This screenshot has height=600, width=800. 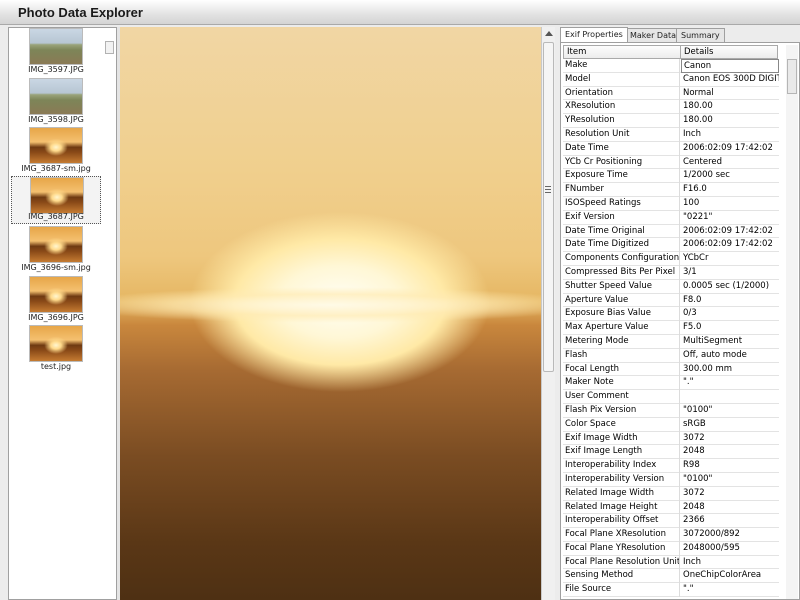 I want to click on thumbnail-item: IMG_3696-sm.jpg, so click(x=56, y=250).